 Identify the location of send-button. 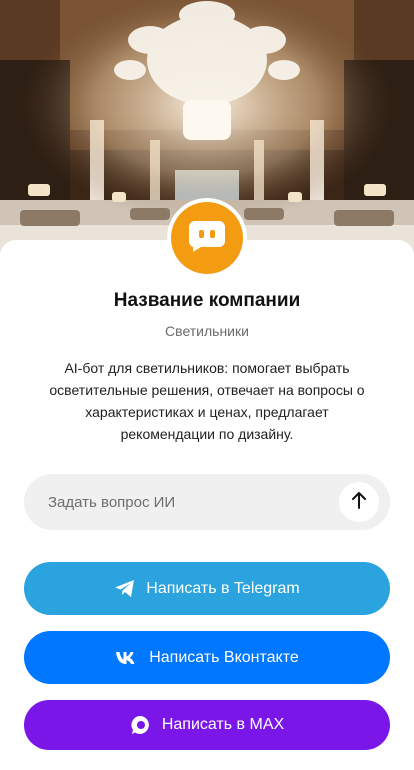
(359, 502).